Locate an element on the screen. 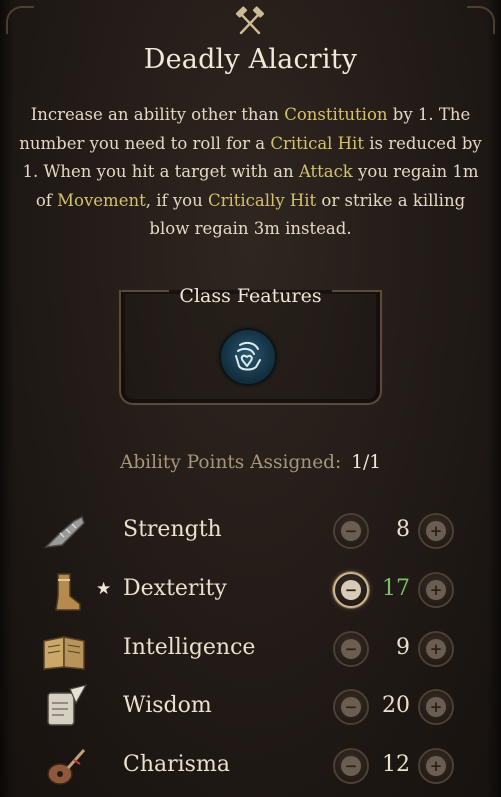  ability-name: Dexterity is located at coordinates (175, 588).